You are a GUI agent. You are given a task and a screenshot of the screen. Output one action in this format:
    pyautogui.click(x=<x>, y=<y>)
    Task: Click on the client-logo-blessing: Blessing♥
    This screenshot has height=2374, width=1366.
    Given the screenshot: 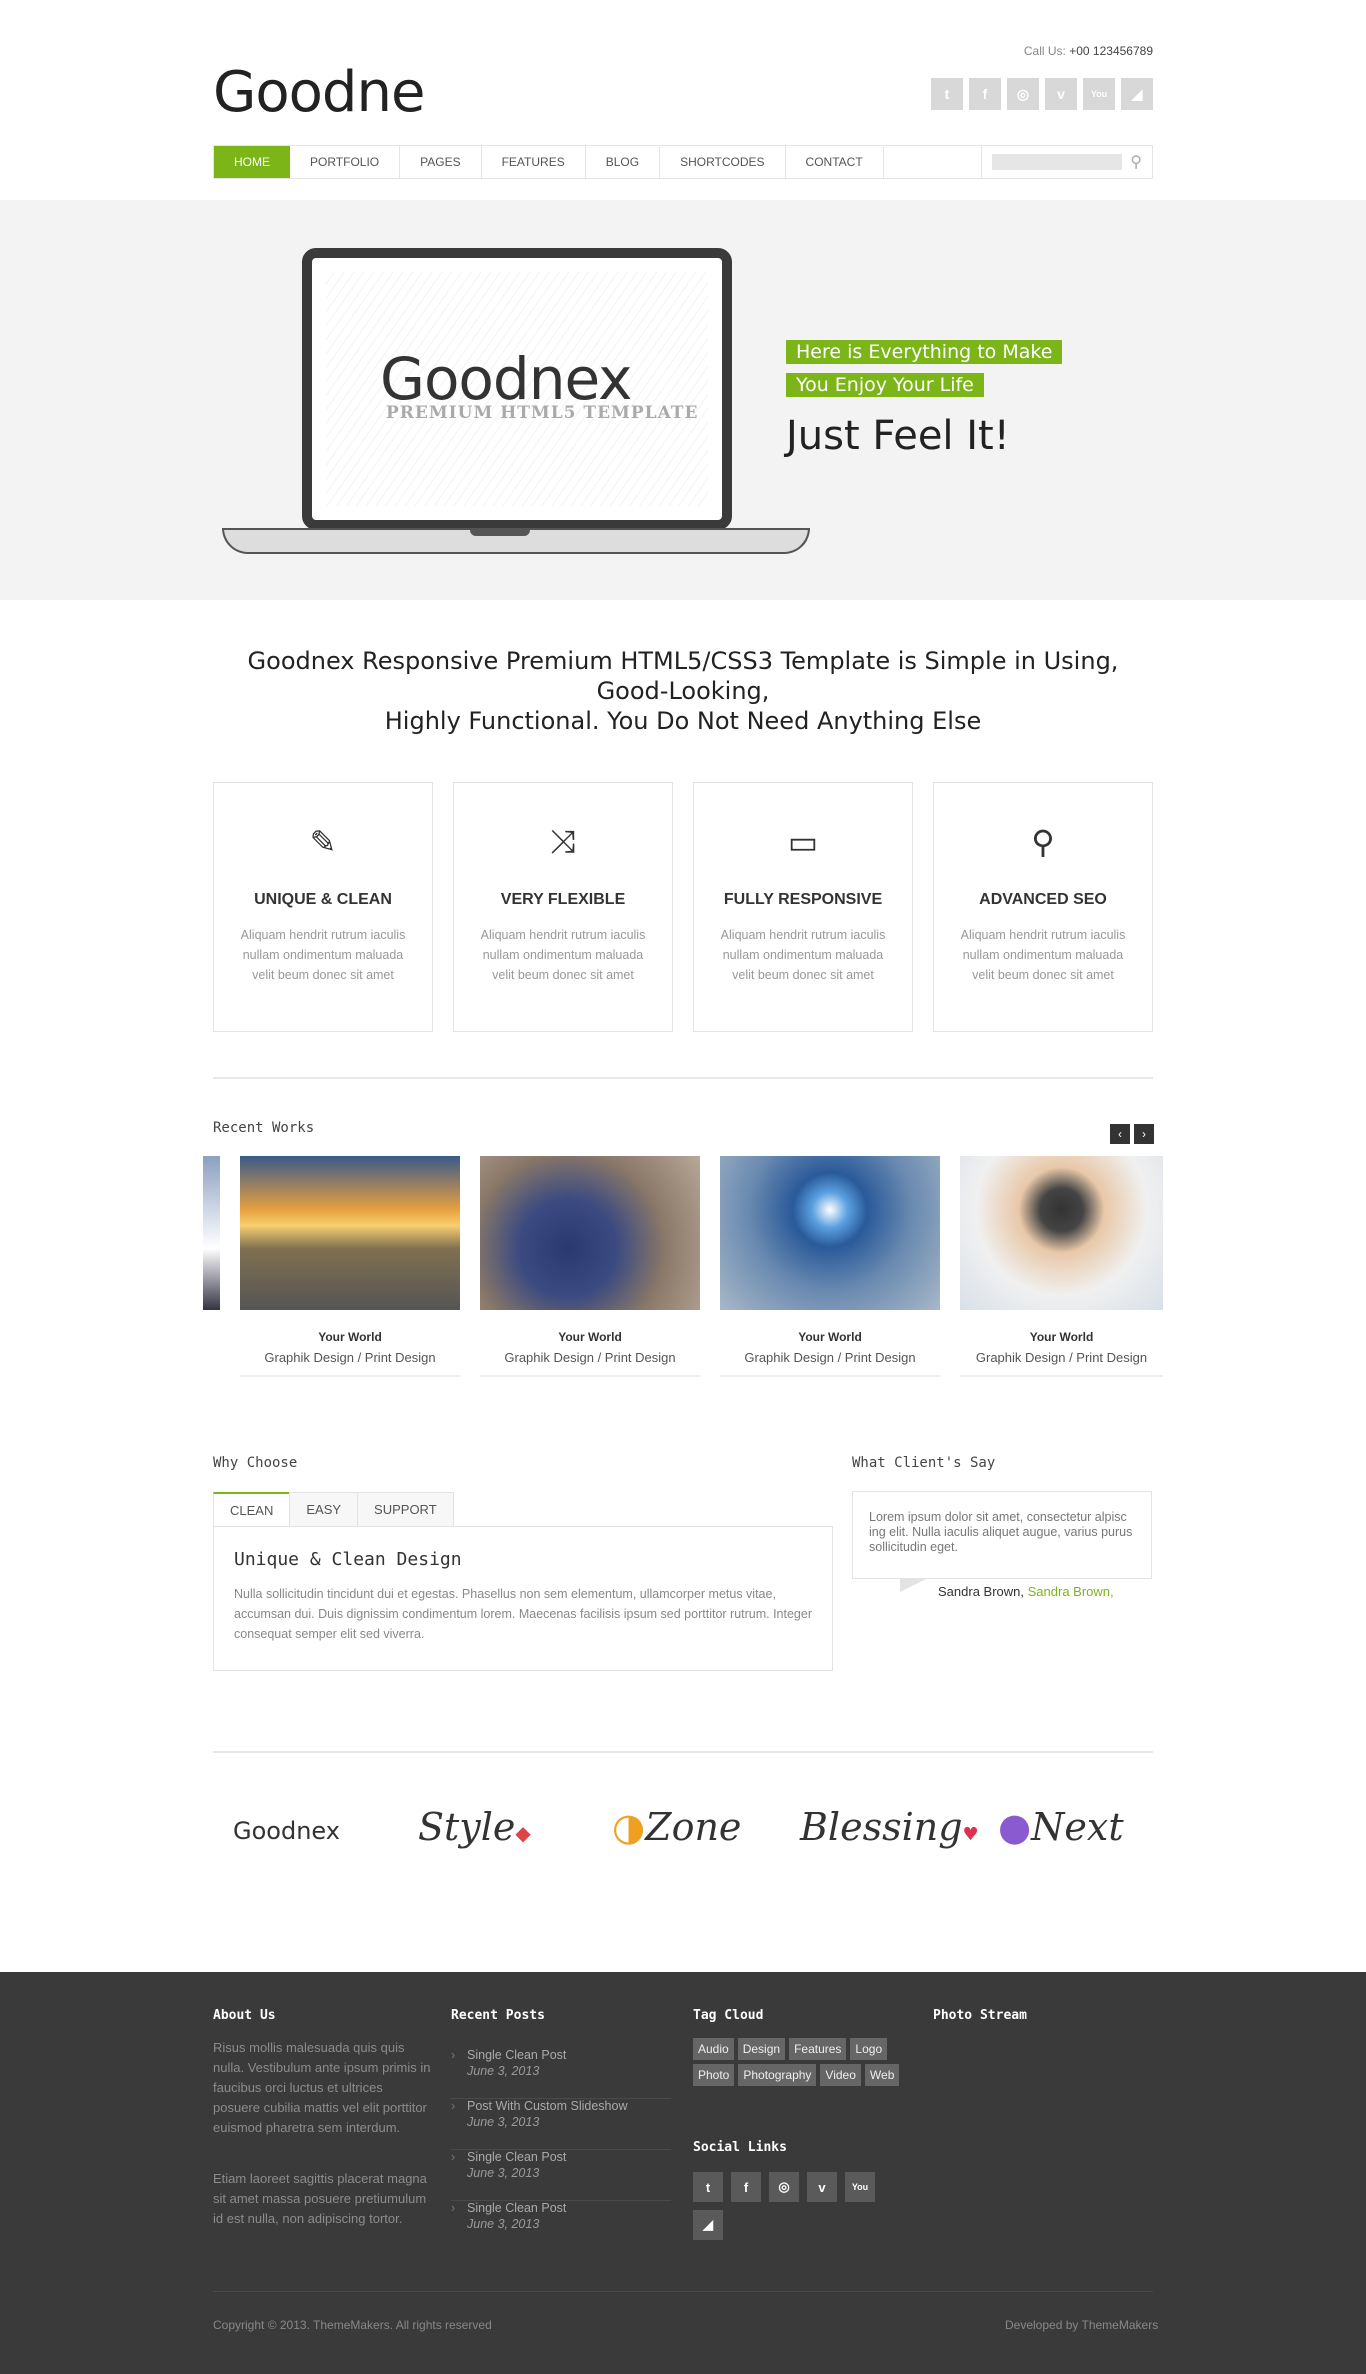 What is the action you would take?
    pyautogui.click(x=889, y=1827)
    